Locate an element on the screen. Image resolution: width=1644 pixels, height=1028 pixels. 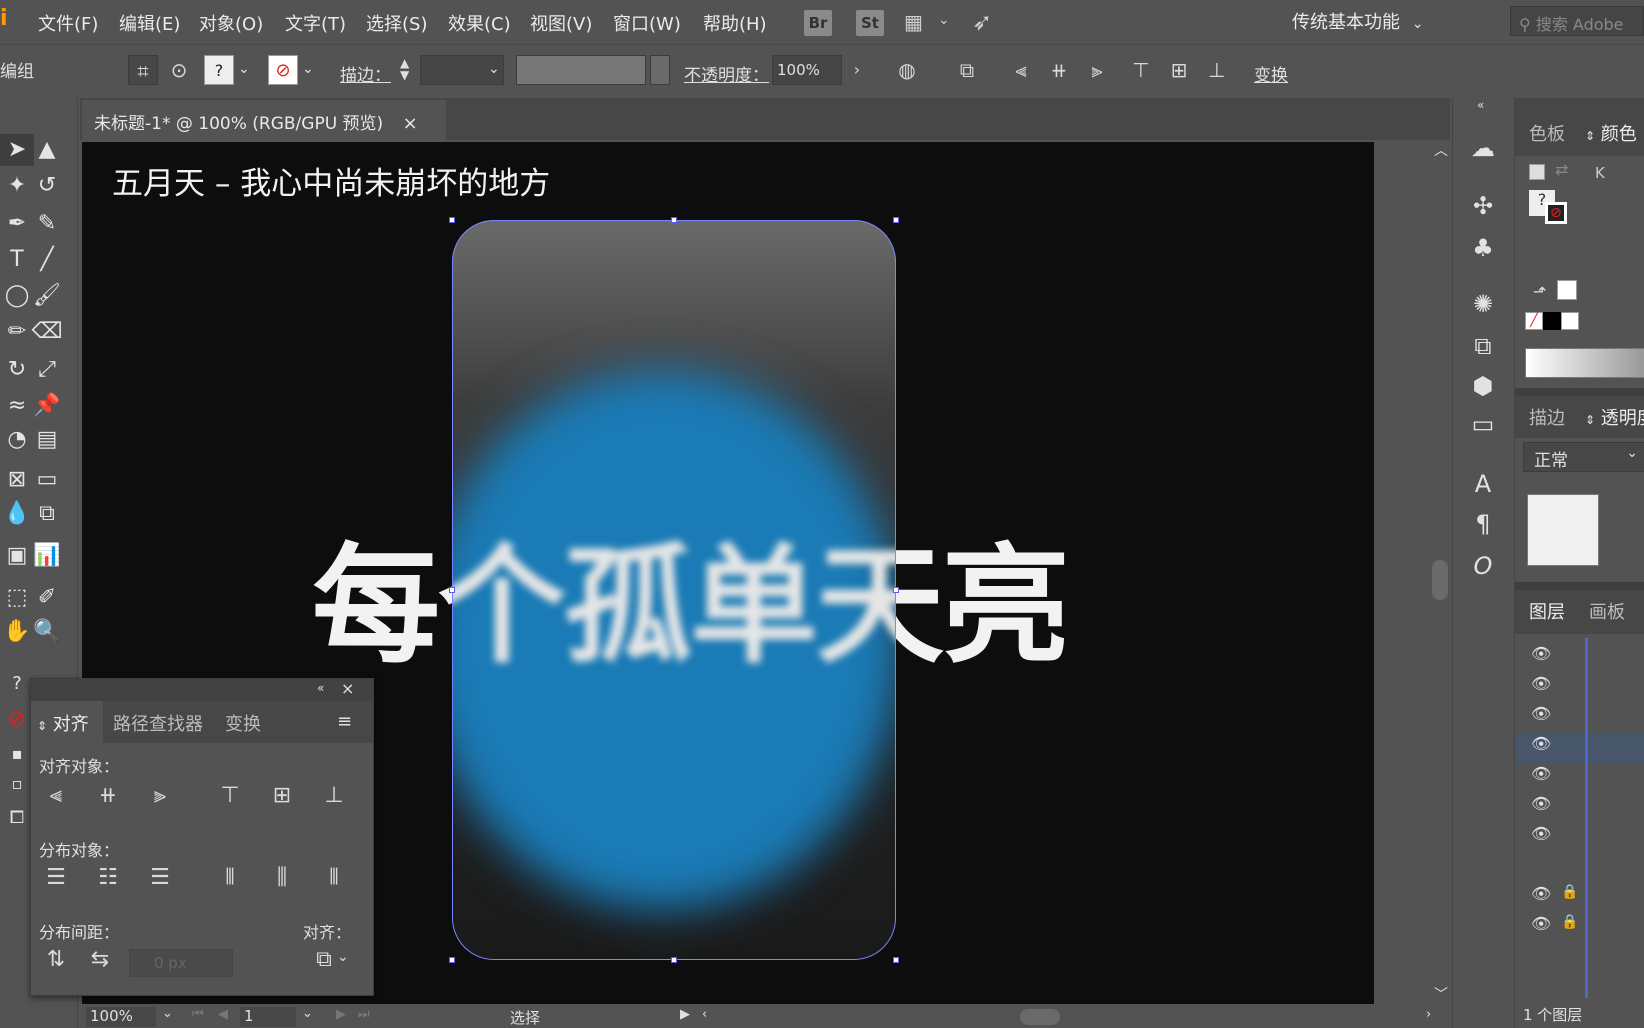
scrollbar-thumb is located at coordinates (1440, 580).